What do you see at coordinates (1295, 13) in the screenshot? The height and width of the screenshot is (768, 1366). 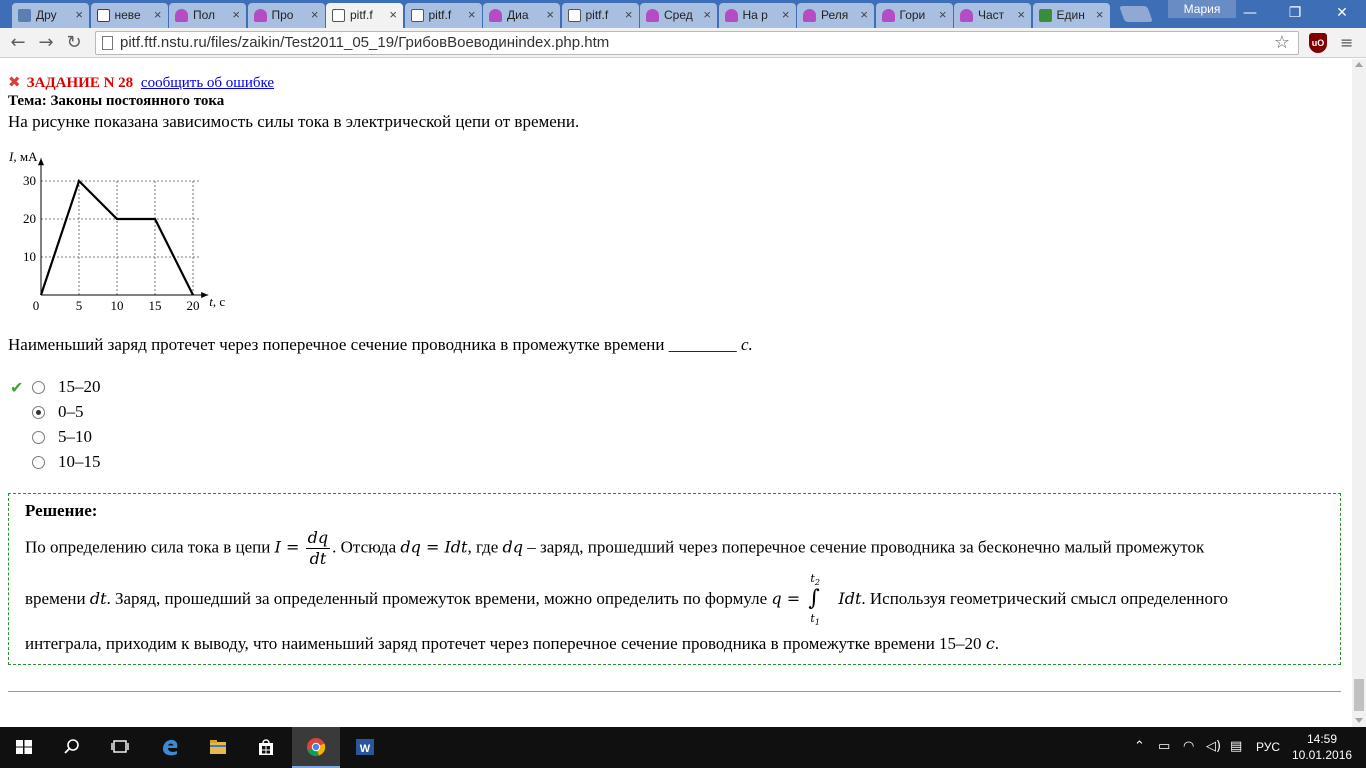 I see `restore-icon: ❐` at bounding box center [1295, 13].